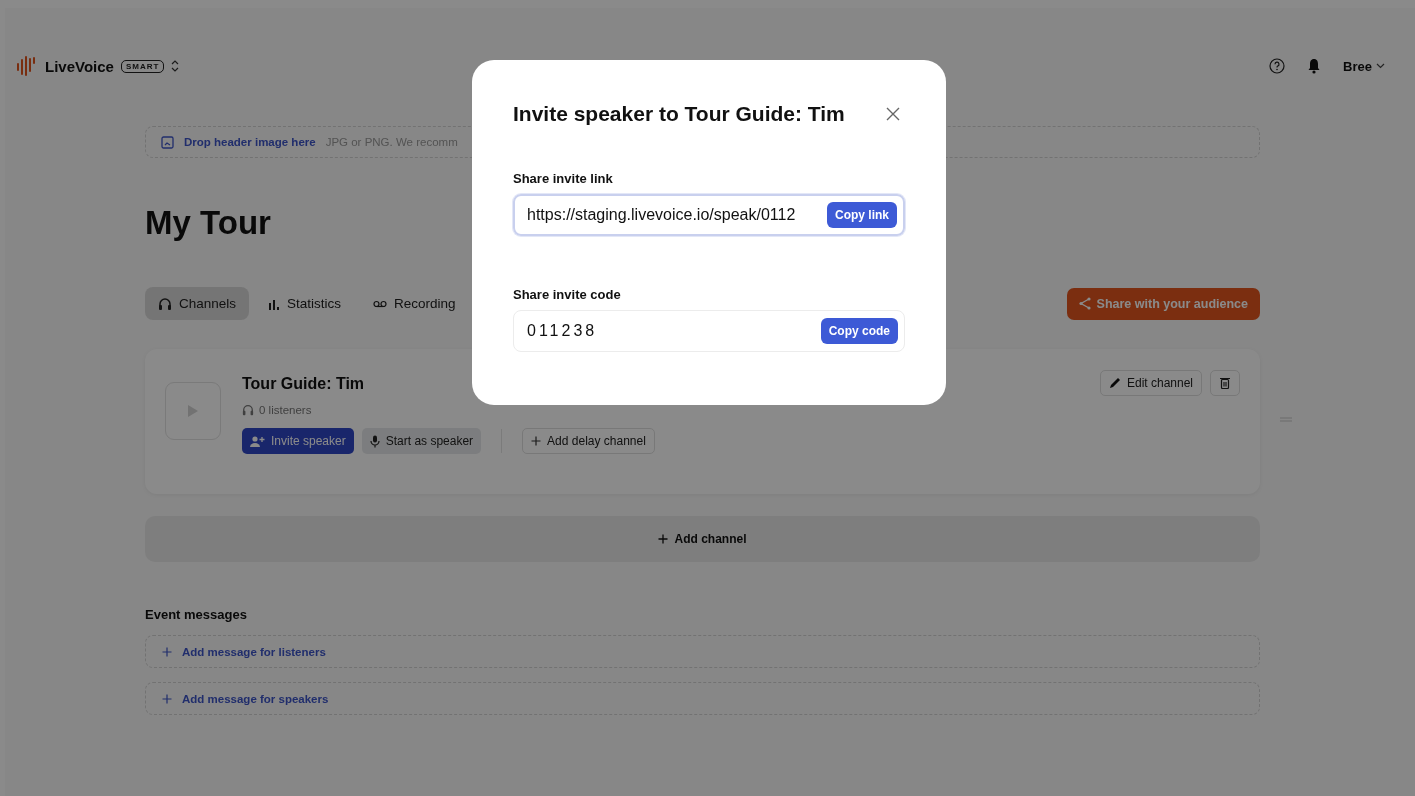  Describe the element at coordinates (196, 614) in the screenshot. I see `section-title: Event messages` at that location.